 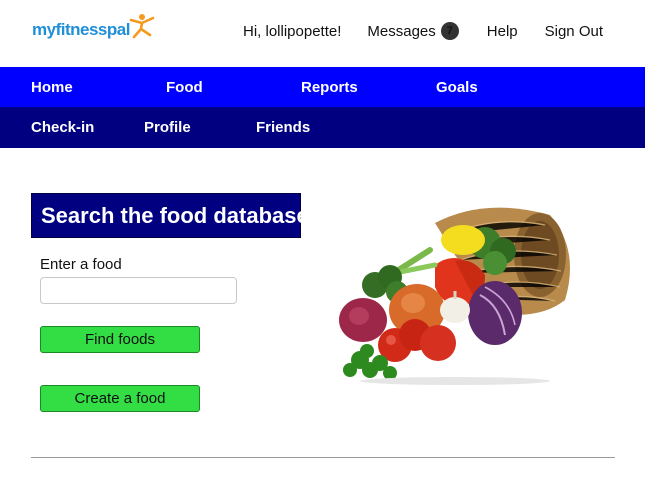 What do you see at coordinates (167, 128) in the screenshot?
I see `nav-profile: Profile` at bounding box center [167, 128].